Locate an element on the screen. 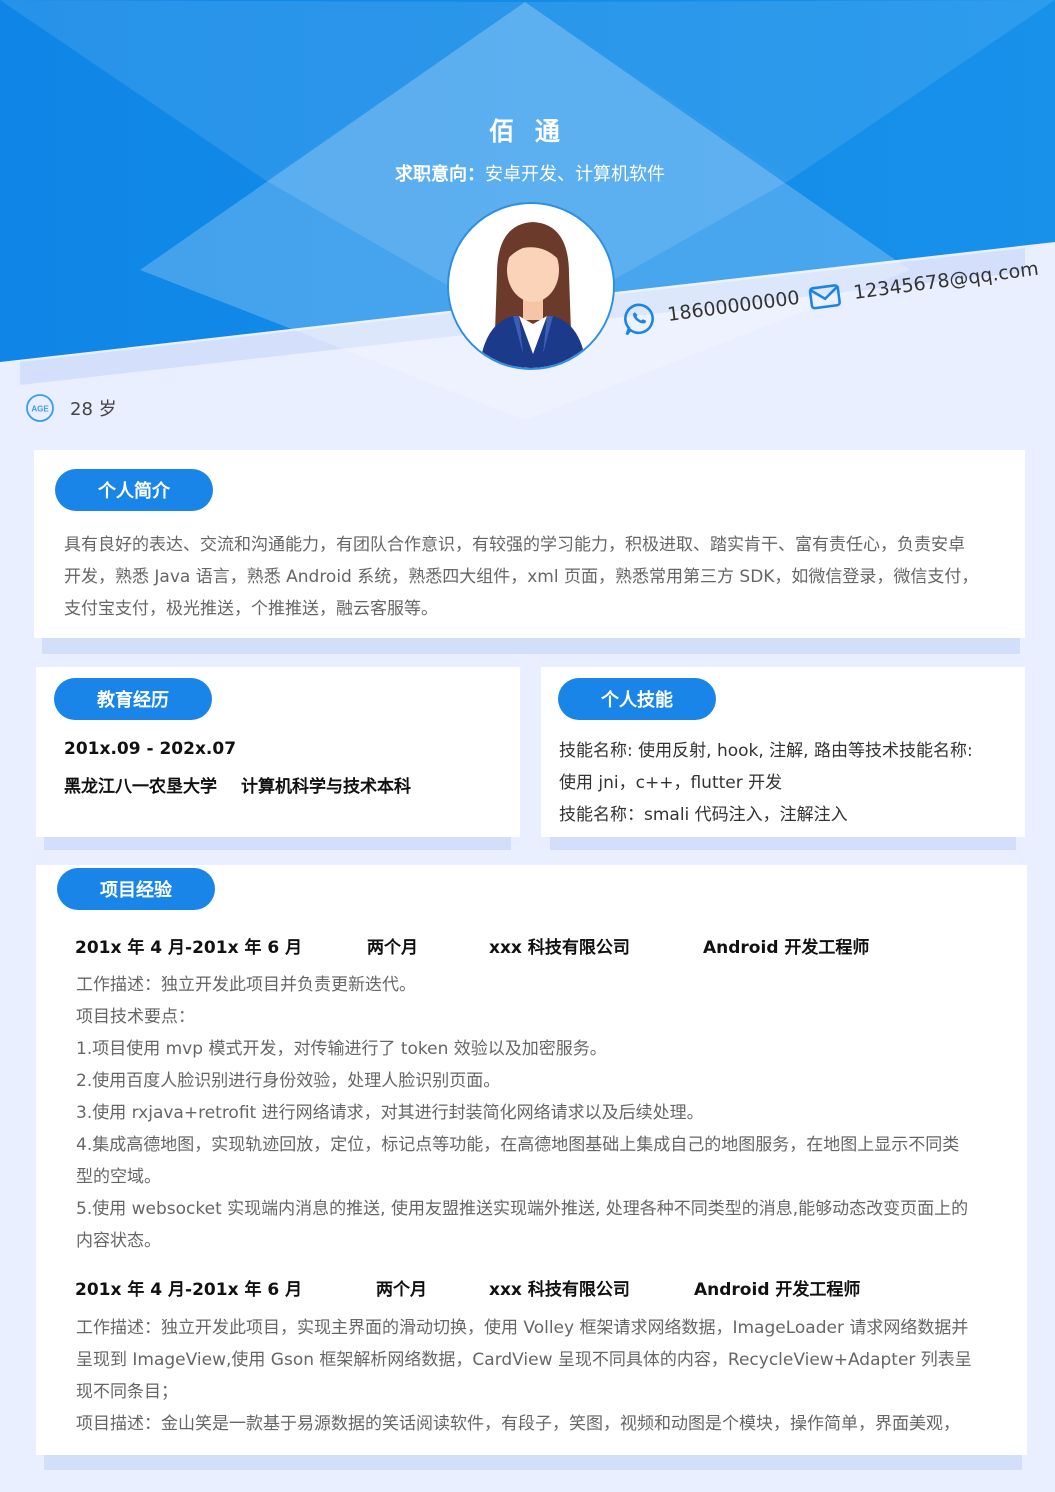 Image resolution: width=1055 pixels, height=1492 pixels. project-2-duration: 两个月 is located at coordinates (401, 1290).